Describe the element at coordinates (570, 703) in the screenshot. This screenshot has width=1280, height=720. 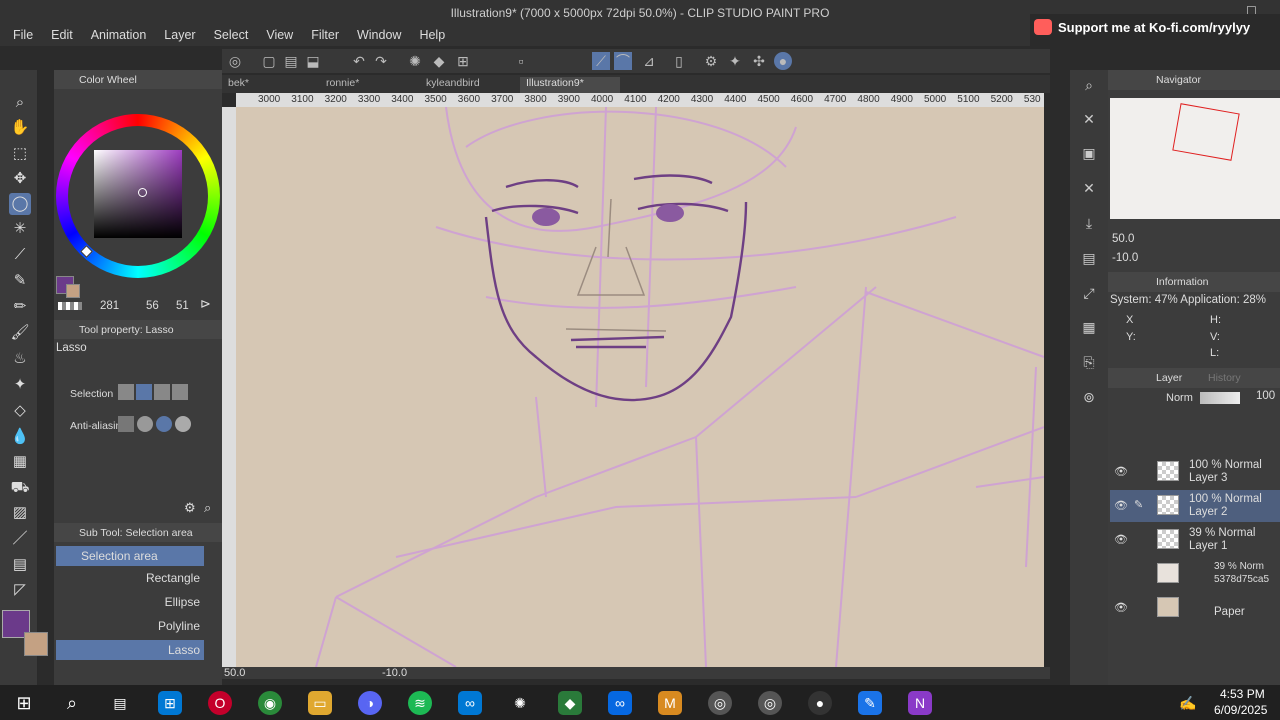
I see `app-icon-leaf: ◆` at that location.